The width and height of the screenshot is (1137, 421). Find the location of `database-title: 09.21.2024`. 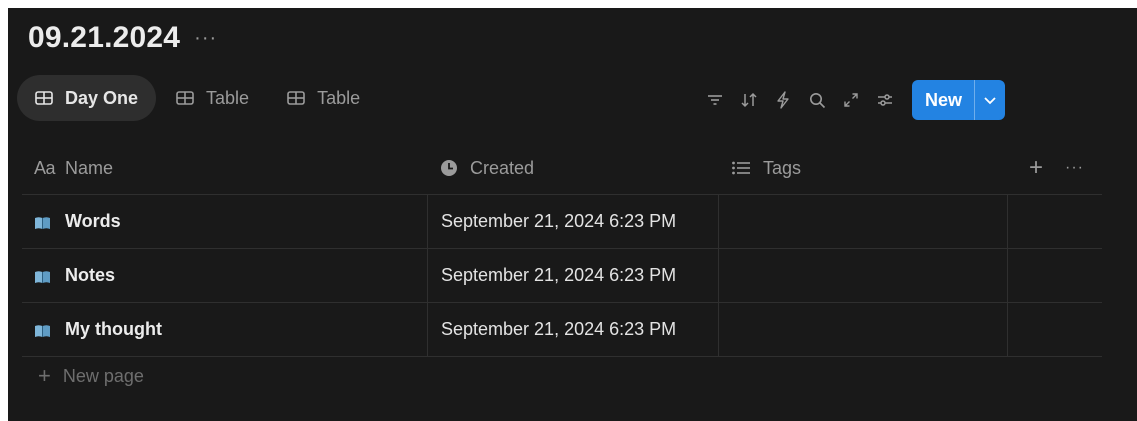

database-title: 09.21.2024 is located at coordinates (104, 38).